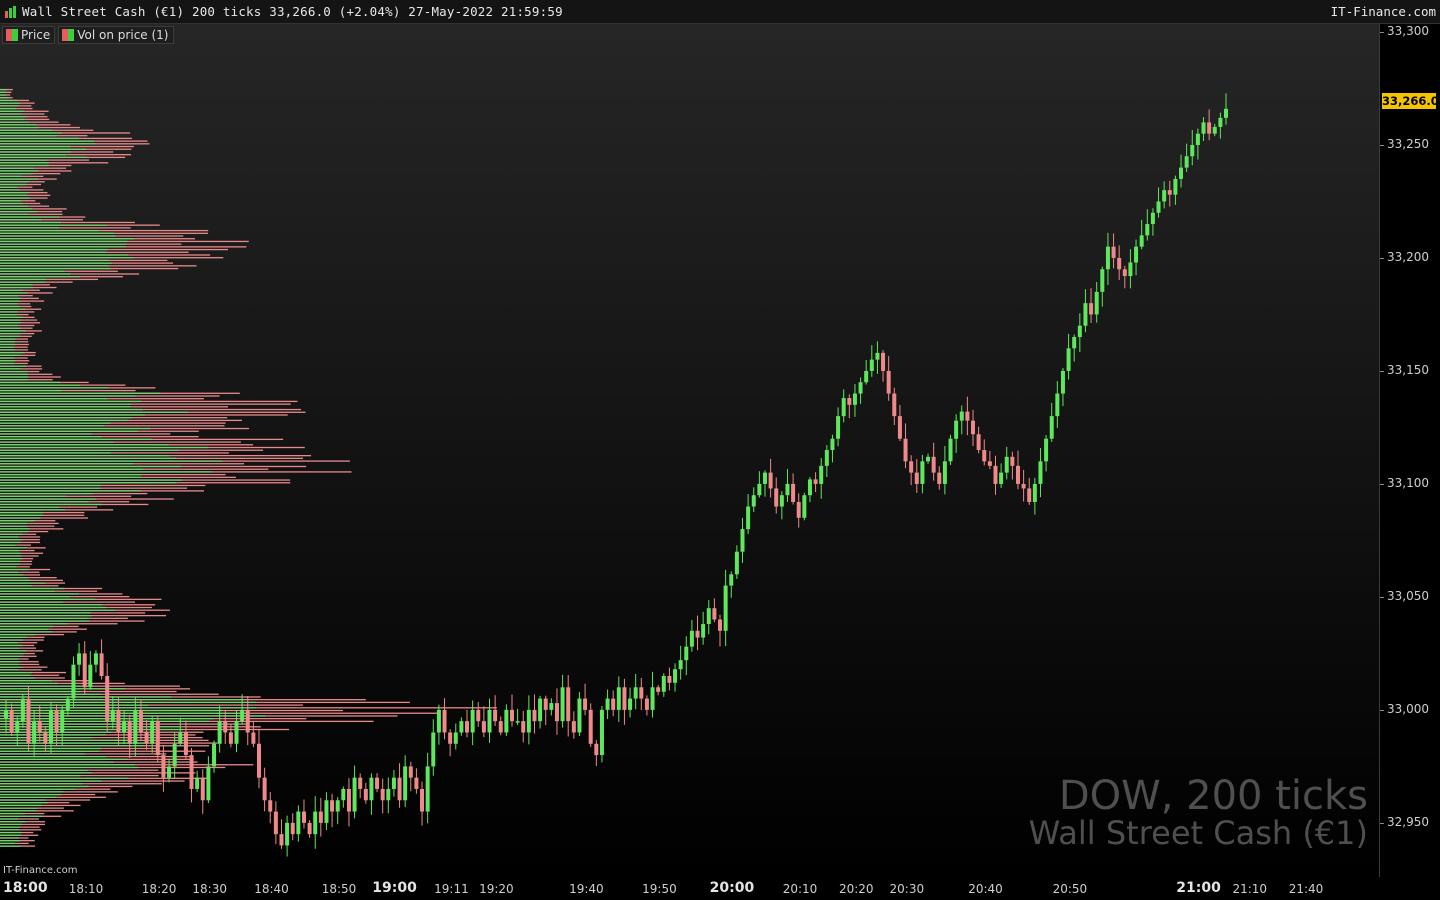  Describe the element at coordinates (1198, 888) in the screenshot. I see `x-tick-label-major: 21:00` at that location.